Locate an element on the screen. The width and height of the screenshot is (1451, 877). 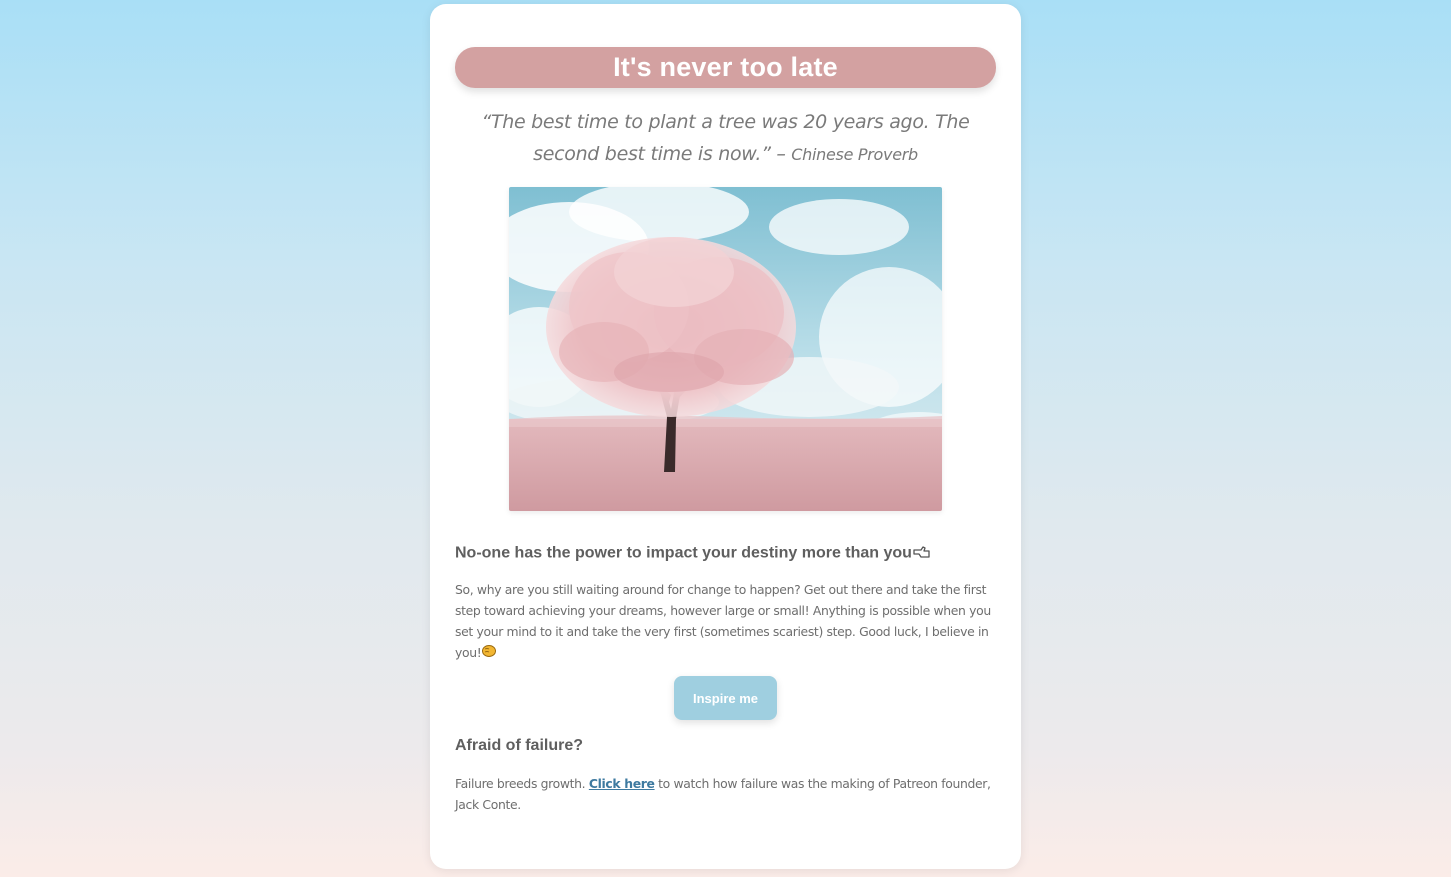
quote-attribution: Chinese Proverb is located at coordinates (854, 154).